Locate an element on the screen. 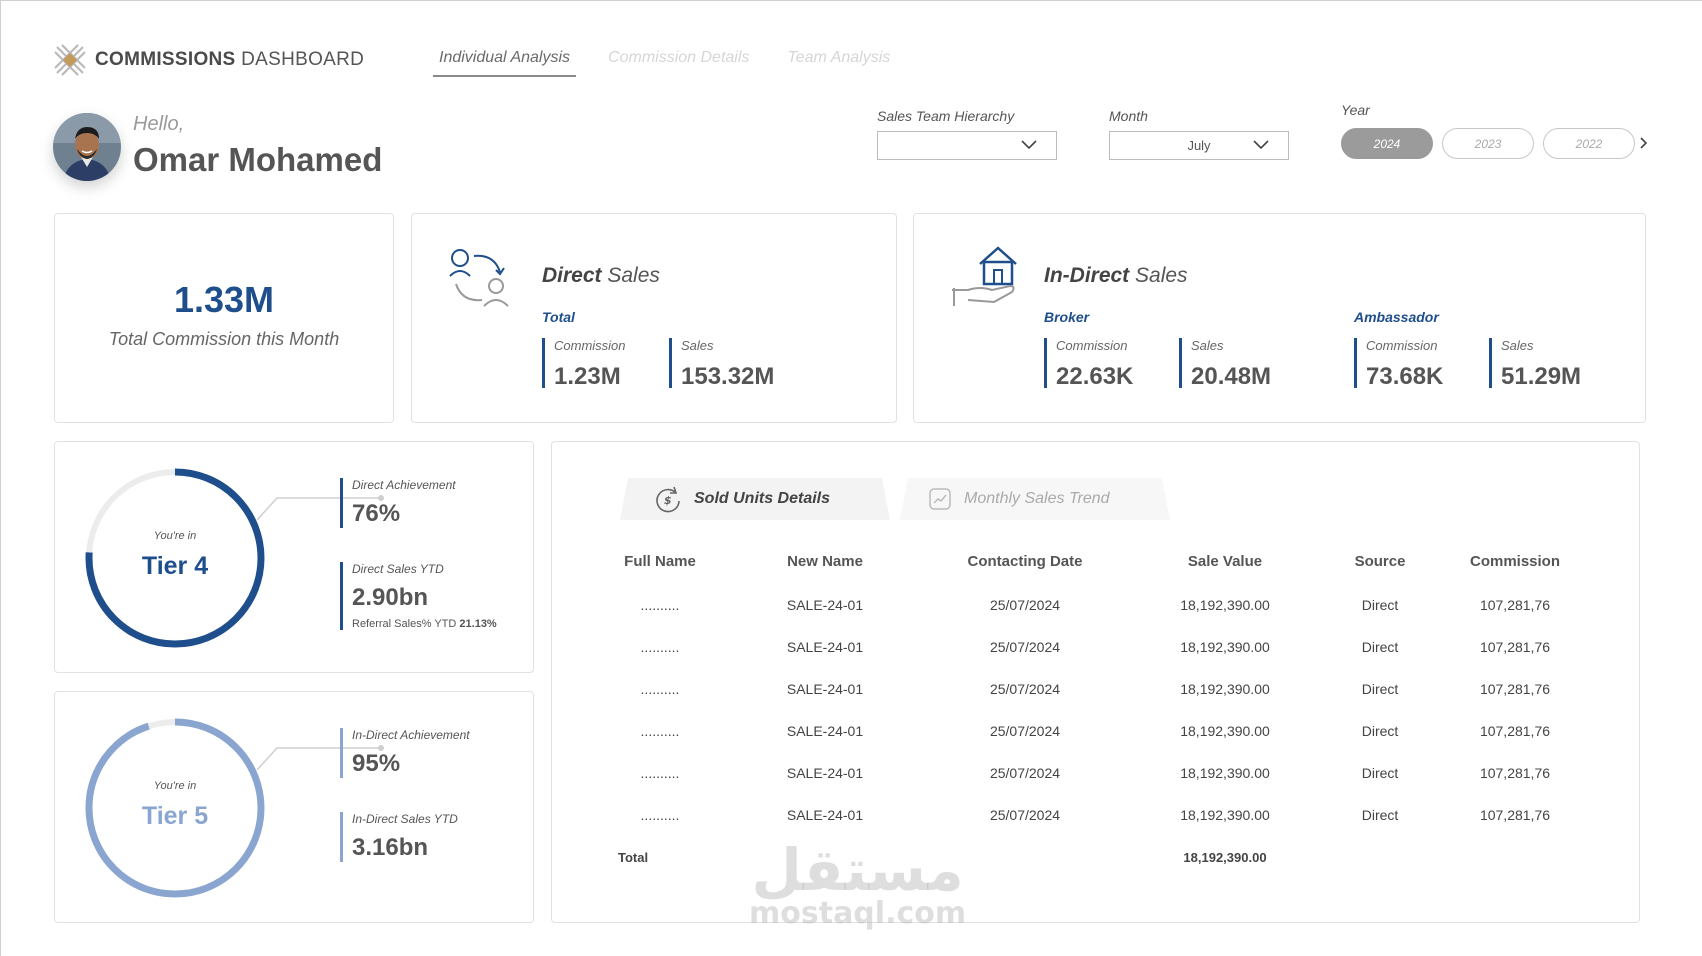 The width and height of the screenshot is (1702, 956). year-option-2023: 2023 is located at coordinates (1488, 143).